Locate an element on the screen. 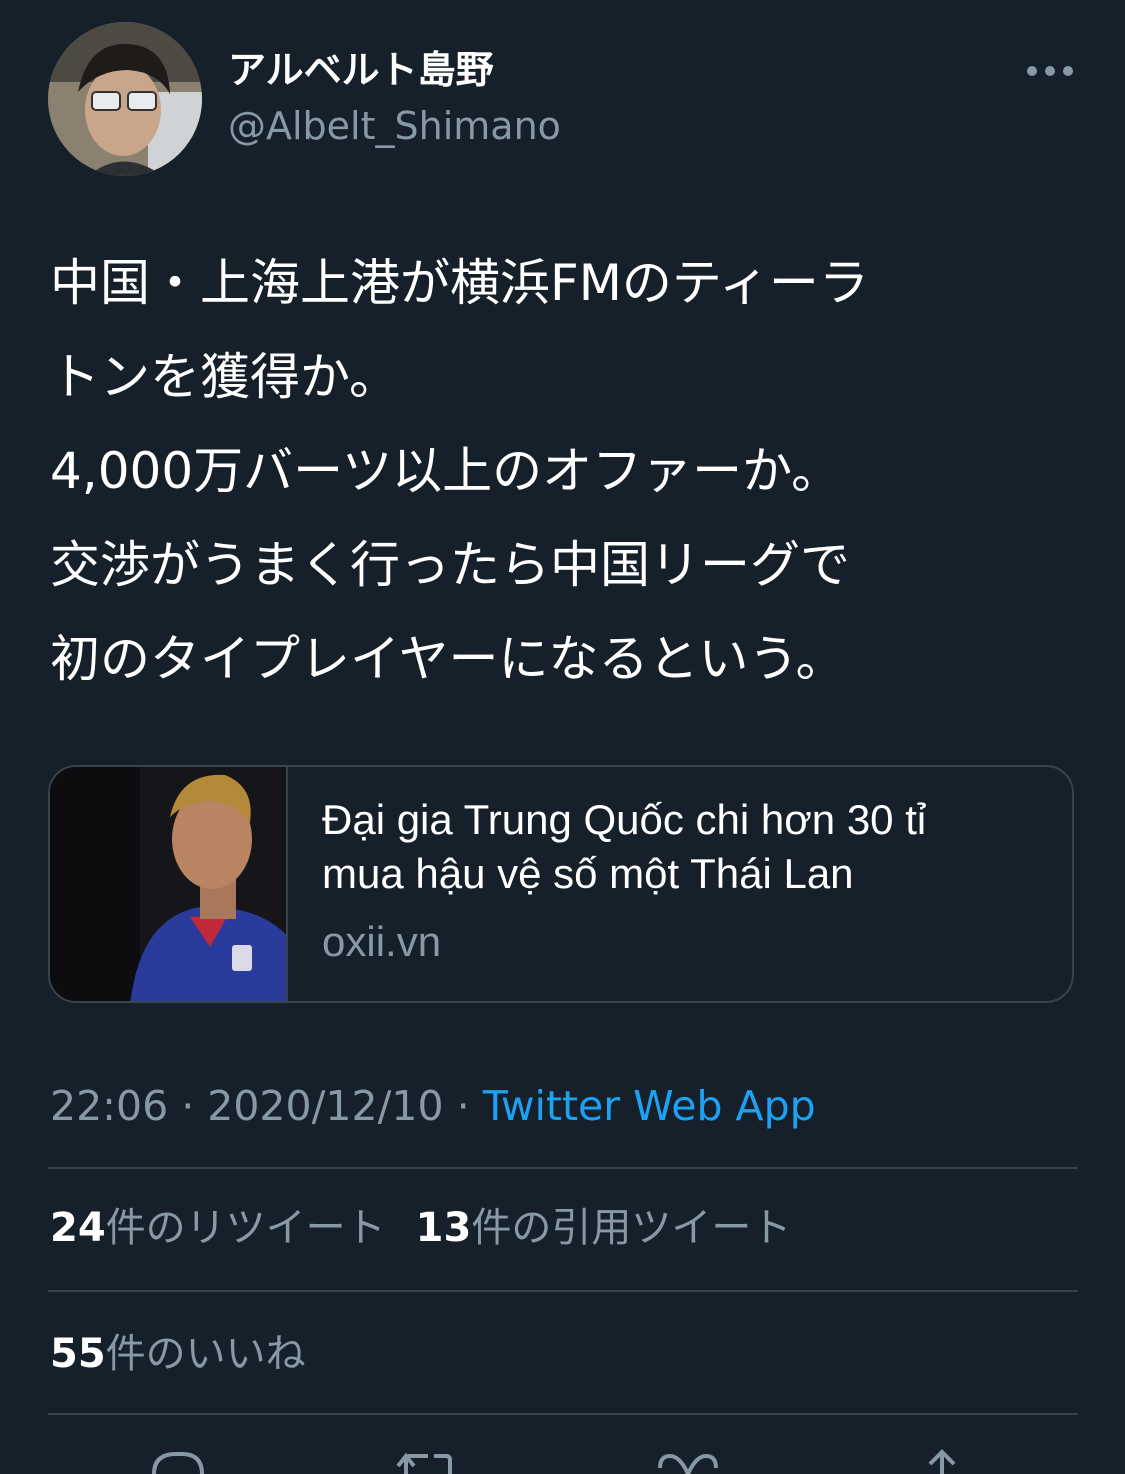 The height and width of the screenshot is (1474, 1125). retweet-button is located at coordinates (426, 1459).